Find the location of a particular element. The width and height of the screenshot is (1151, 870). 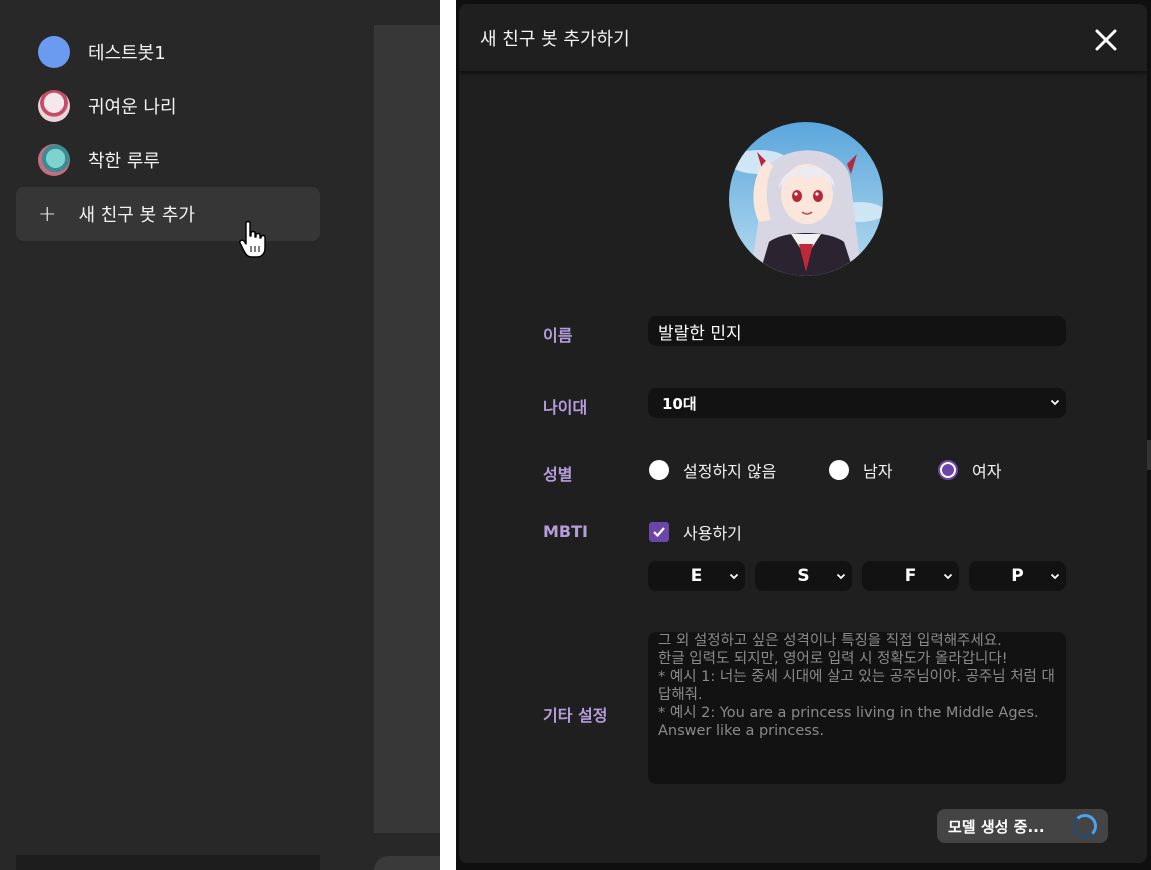

mbti-ei-value: E is located at coordinates (696, 576).